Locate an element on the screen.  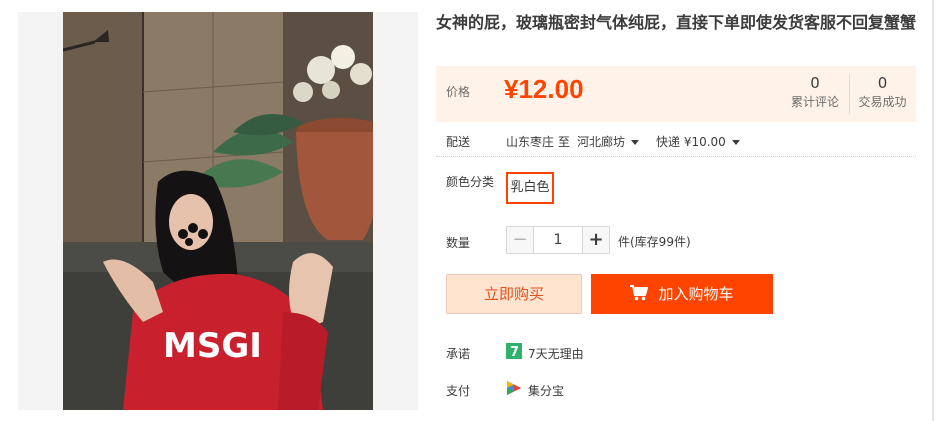
sweatshirt-text: MSGI is located at coordinates (212, 346).